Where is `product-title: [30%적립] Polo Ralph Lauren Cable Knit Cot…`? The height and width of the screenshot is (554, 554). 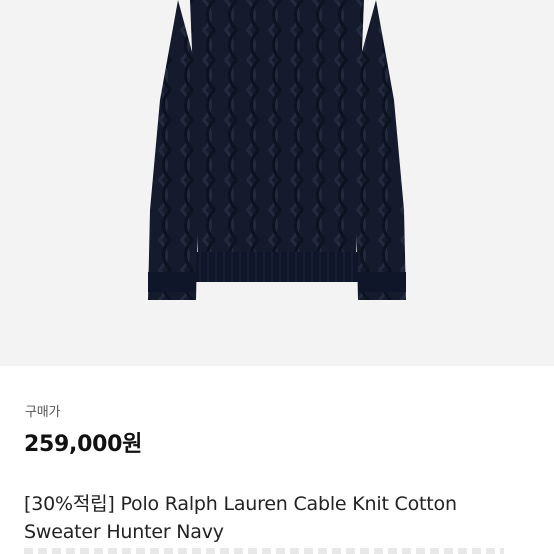 product-title: [30%적립] Polo Ralph Lauren Cable Knit Cot… is located at coordinates (284, 518).